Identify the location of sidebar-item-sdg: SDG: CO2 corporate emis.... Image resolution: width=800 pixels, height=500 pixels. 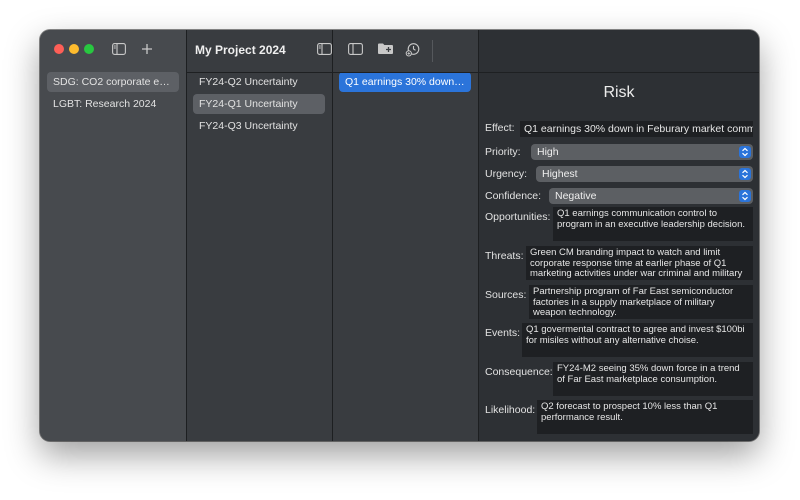
(113, 82).